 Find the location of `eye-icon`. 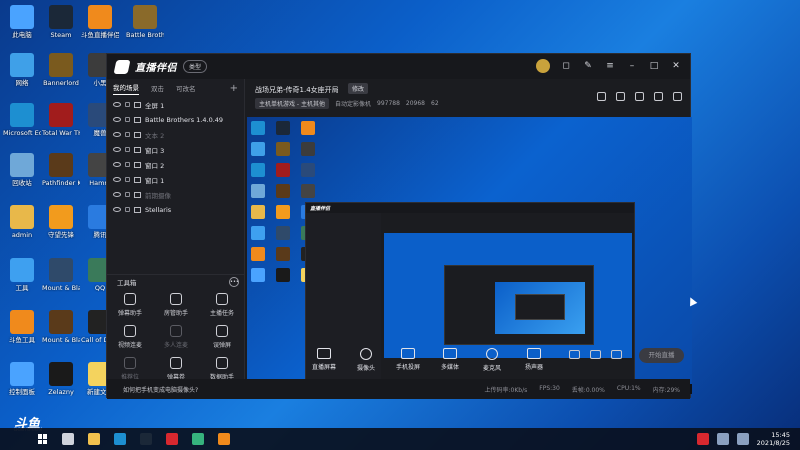

eye-icon is located at coordinates (595, 354).